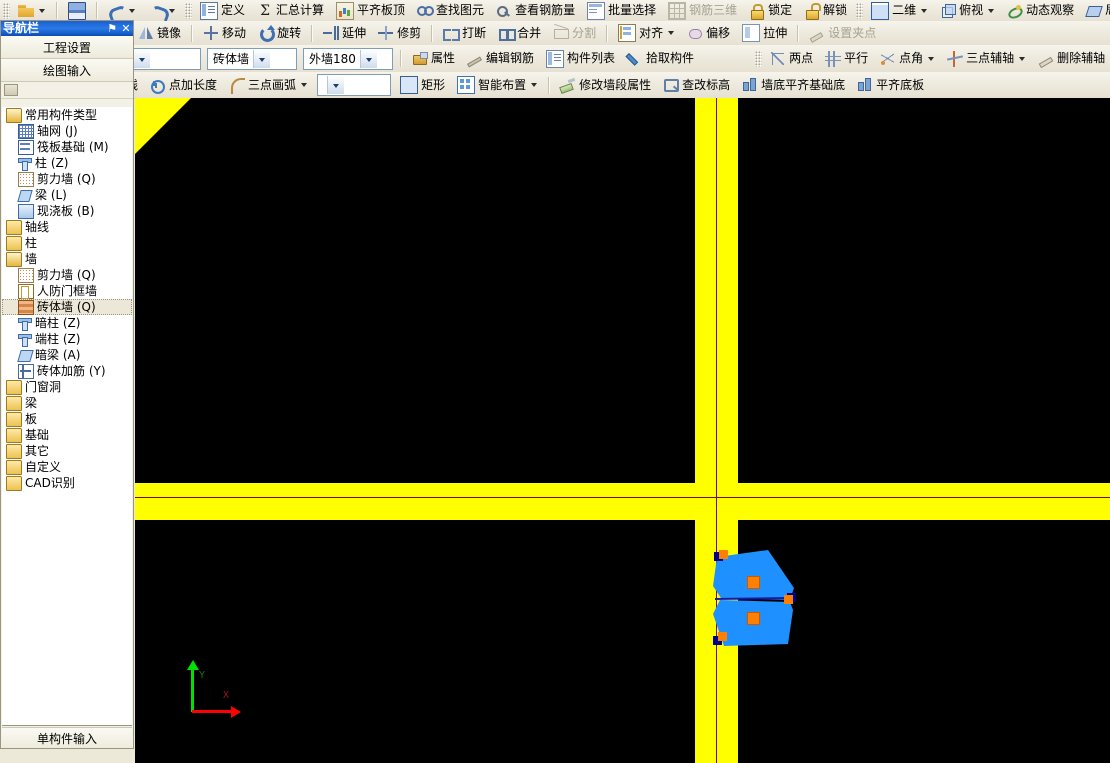 The width and height of the screenshot is (1110, 763). Describe the element at coordinates (67, 147) in the screenshot. I see `tree-item-raft-foundation: 筏板基础 (M)` at that location.